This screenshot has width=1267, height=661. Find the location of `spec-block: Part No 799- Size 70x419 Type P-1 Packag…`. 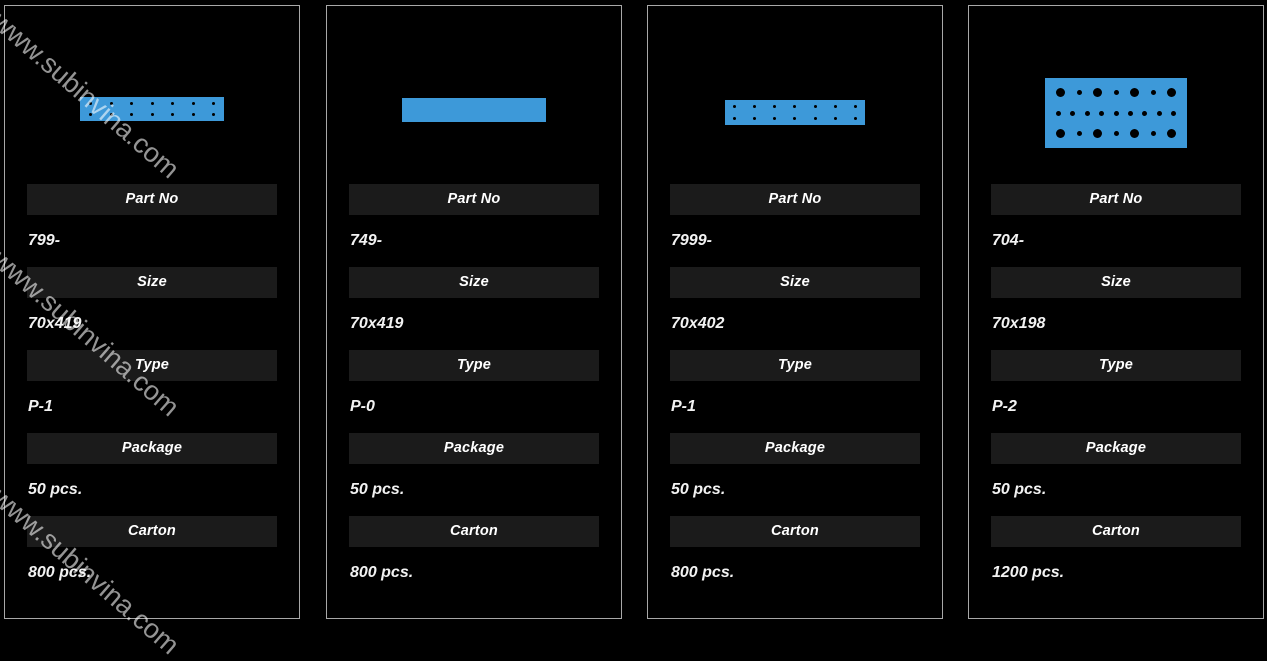

spec-block: Part No 799- Size 70x419 Type P-1 Packag… is located at coordinates (152, 391).